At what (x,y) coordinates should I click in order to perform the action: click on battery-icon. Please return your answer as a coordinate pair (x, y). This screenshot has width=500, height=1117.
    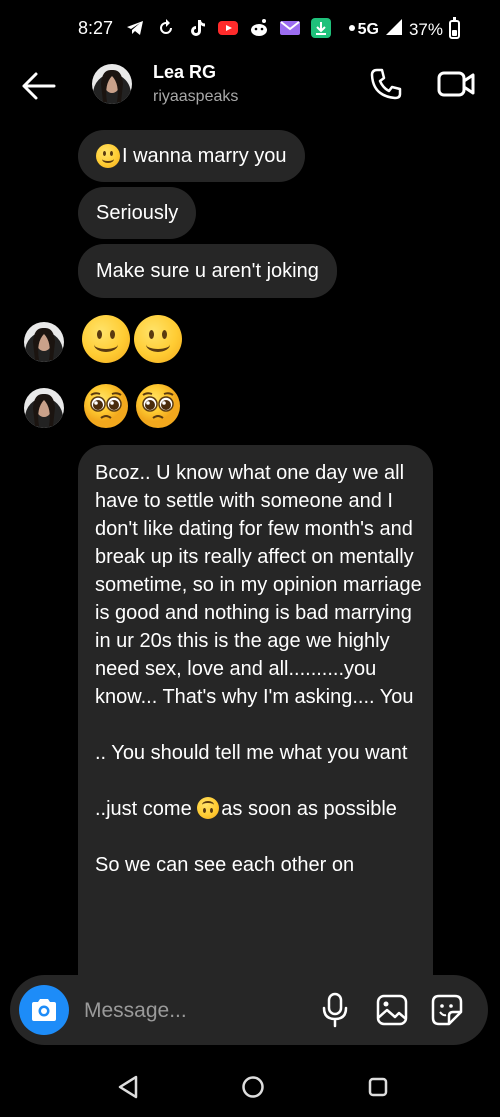
    Looking at the image, I should click on (454, 28).